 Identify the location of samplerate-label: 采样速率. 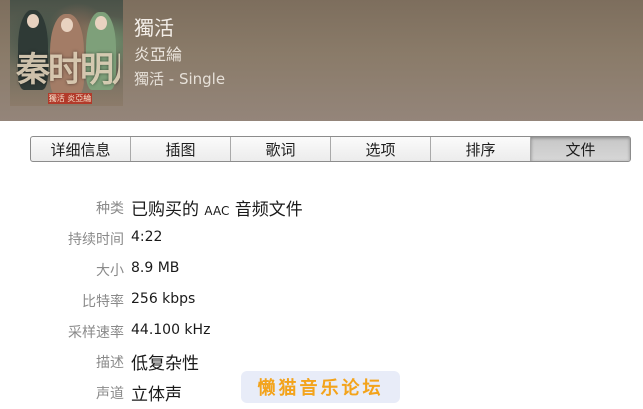
(96, 333).